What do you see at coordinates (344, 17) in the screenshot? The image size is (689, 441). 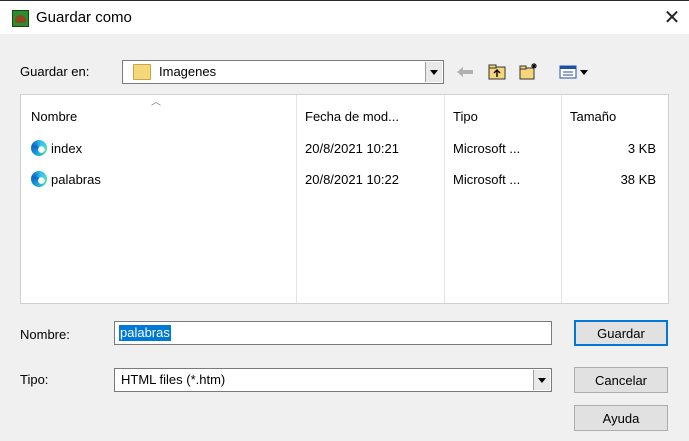 I see `title-bar: Guardar como ✕` at bounding box center [344, 17].